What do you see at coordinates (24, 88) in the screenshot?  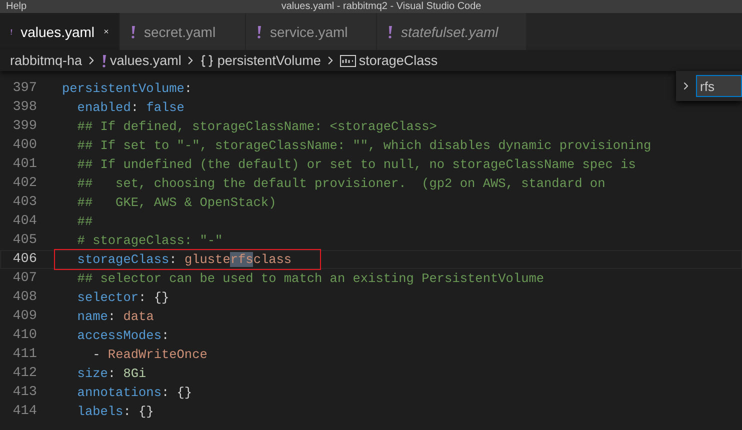 I see `line-number: 397` at bounding box center [24, 88].